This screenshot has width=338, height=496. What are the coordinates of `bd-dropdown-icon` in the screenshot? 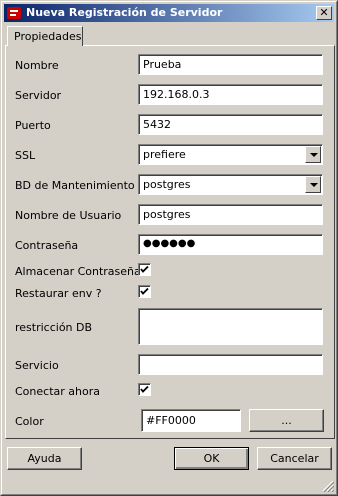 It's located at (313, 184).